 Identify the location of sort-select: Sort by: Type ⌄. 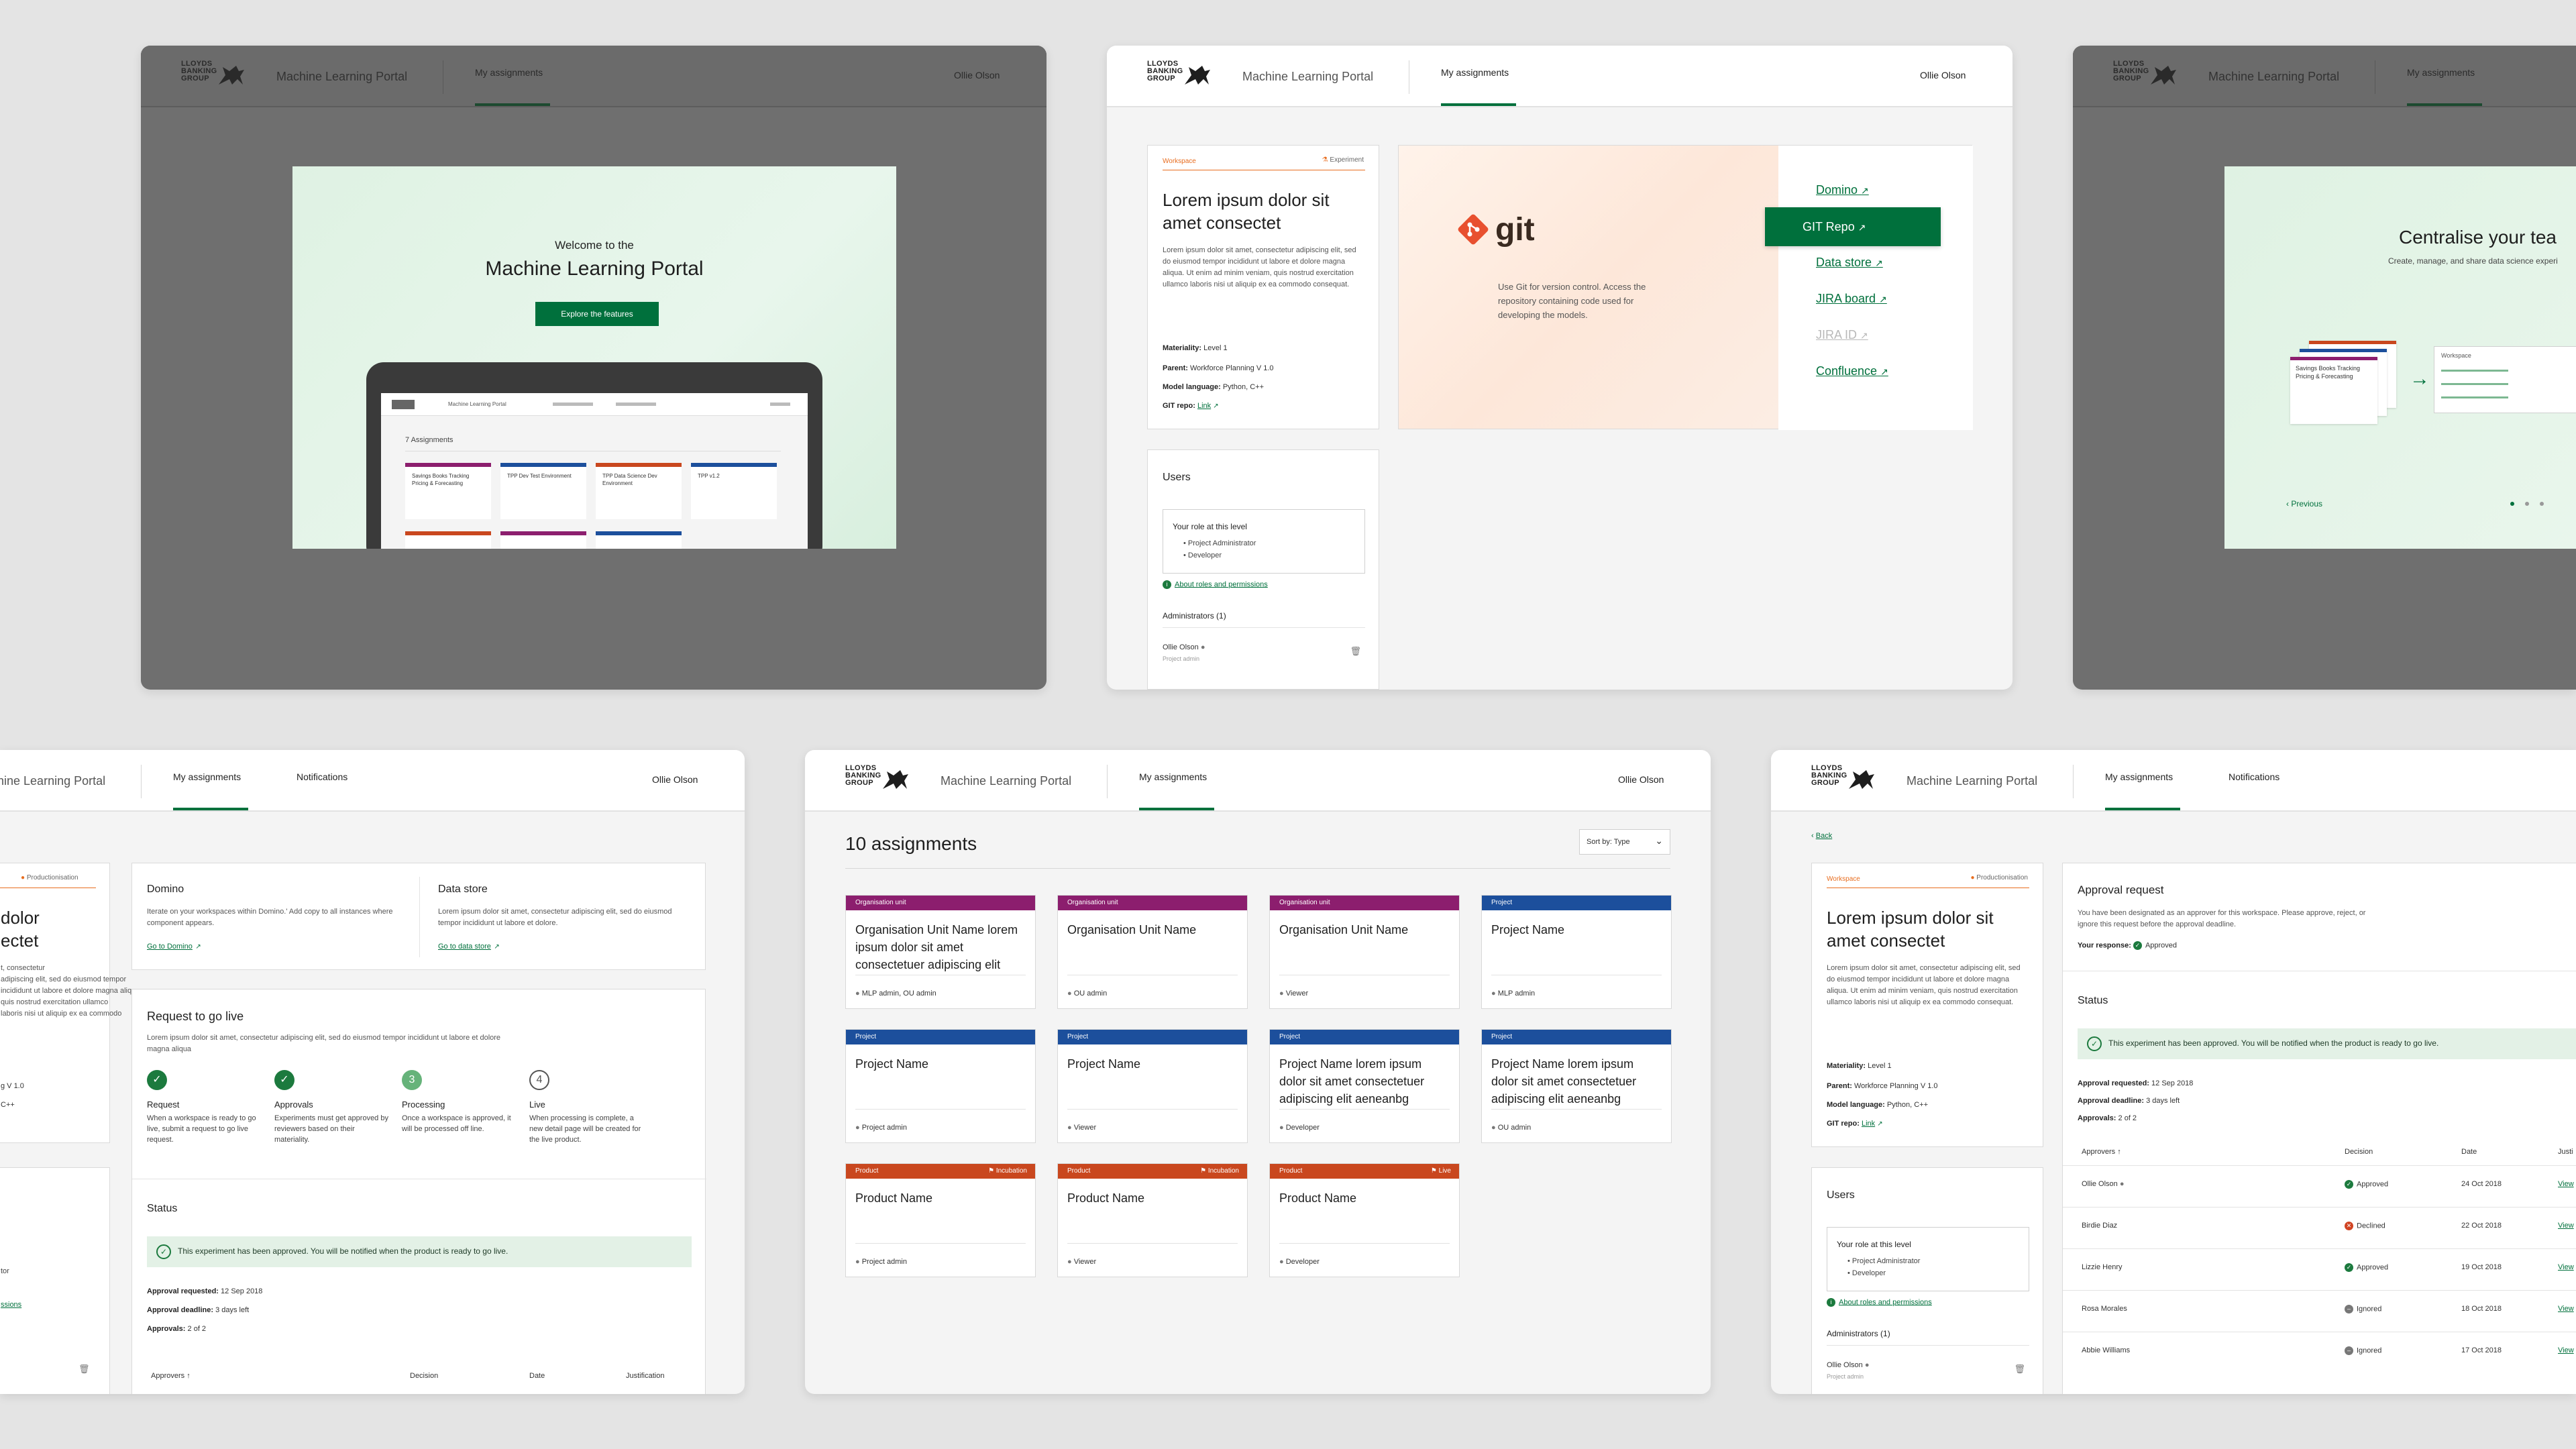
(1624, 842).